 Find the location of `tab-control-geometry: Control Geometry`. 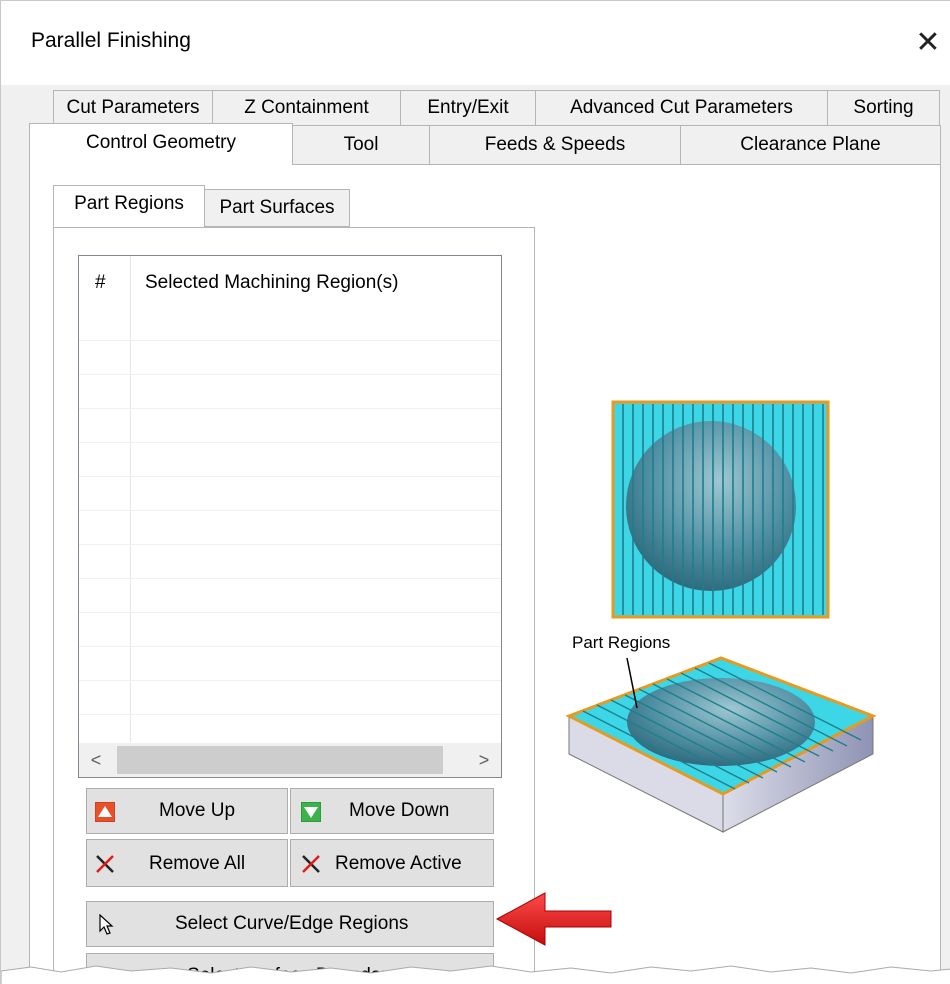

tab-control-geometry: Control Geometry is located at coordinates (161, 144).